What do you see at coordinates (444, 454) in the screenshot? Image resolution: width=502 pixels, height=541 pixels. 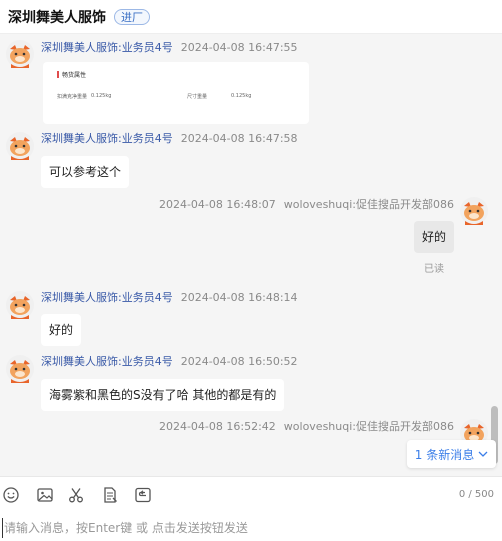 I see `new-message-label: 1 条新消息` at bounding box center [444, 454].